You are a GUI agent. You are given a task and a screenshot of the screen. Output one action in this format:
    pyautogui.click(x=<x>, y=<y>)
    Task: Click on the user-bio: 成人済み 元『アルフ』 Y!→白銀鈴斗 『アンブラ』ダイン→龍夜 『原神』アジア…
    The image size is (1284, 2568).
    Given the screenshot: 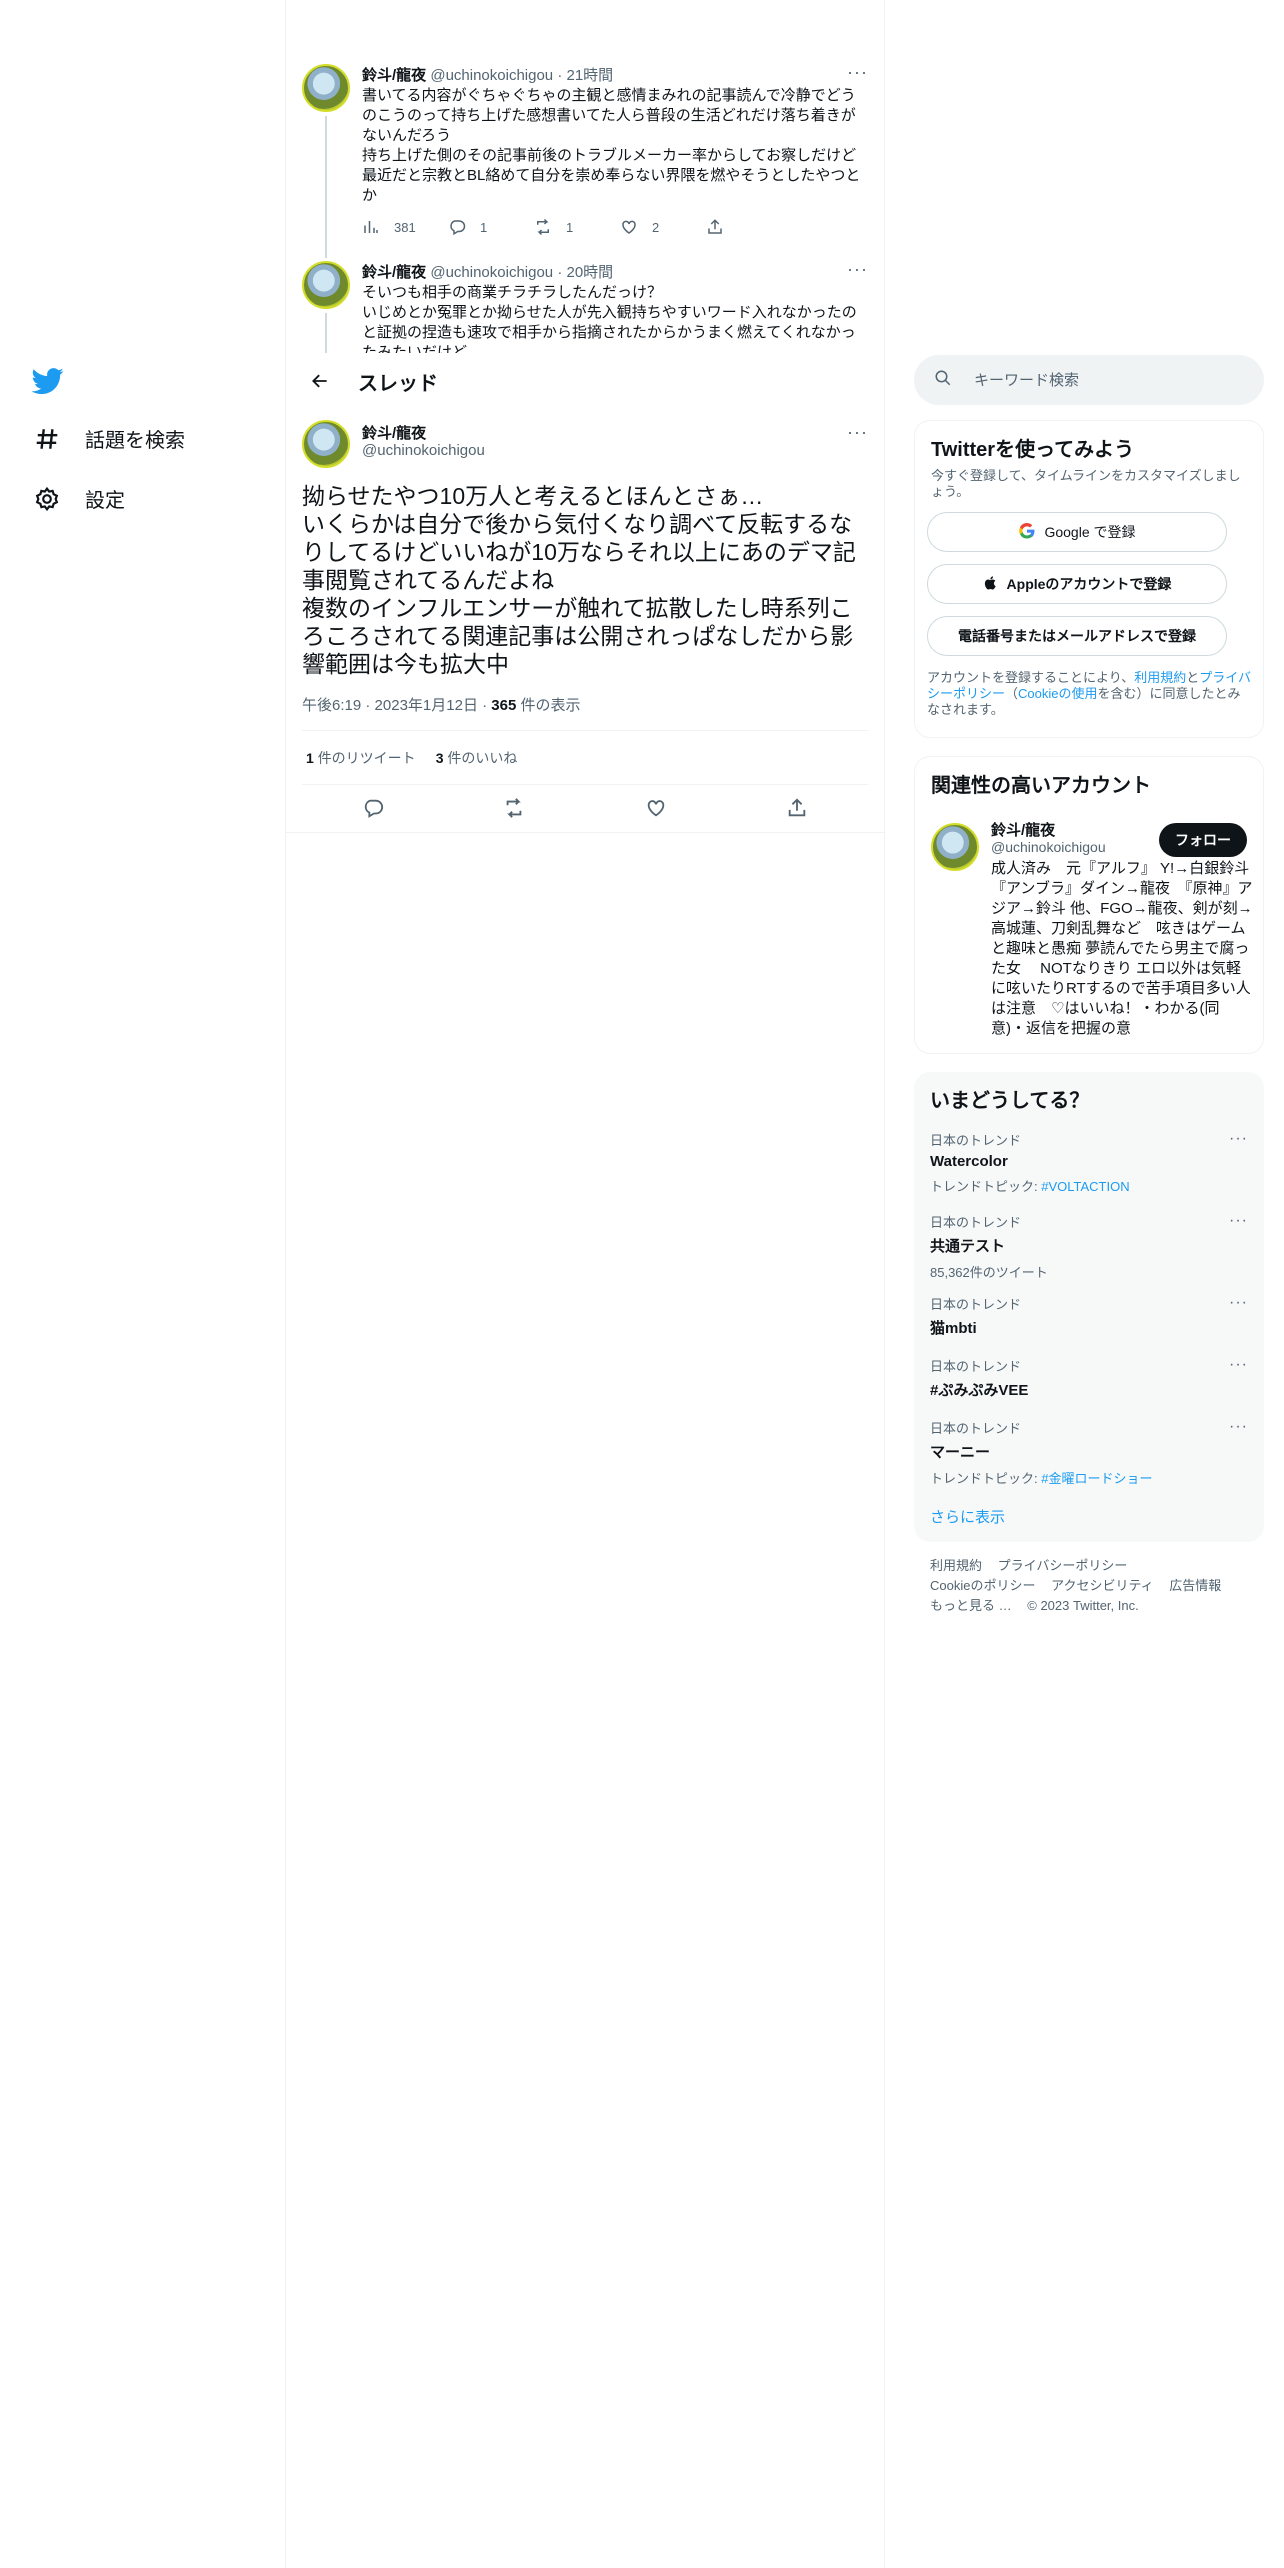 What is the action you would take?
    pyautogui.click(x=1122, y=948)
    